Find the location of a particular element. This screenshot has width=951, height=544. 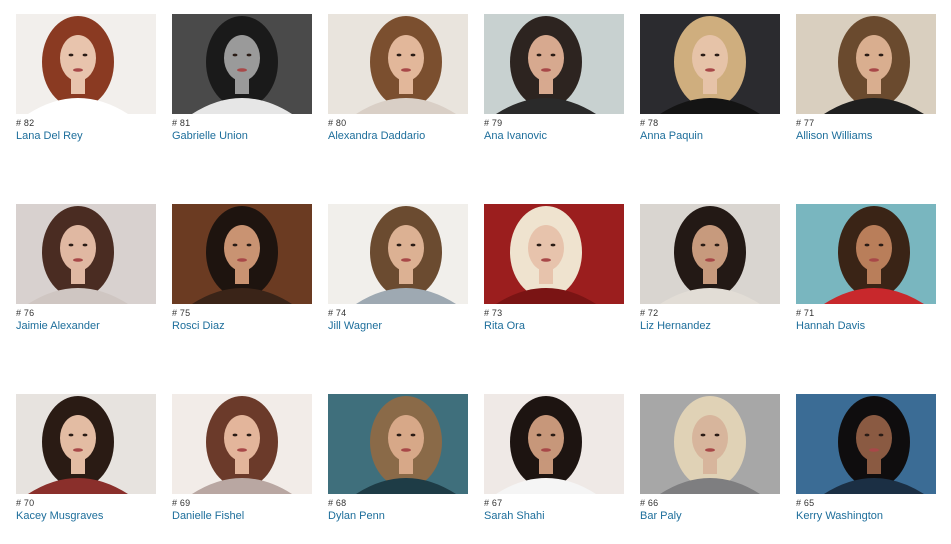

rank-label: # 65 is located at coordinates (805, 503).